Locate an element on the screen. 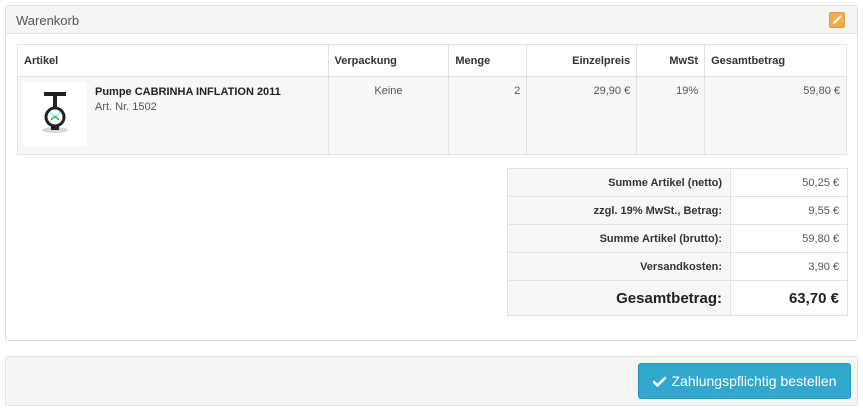  totals-row-net: Summe Artikel (netto) 50,25 € is located at coordinates (677, 182).